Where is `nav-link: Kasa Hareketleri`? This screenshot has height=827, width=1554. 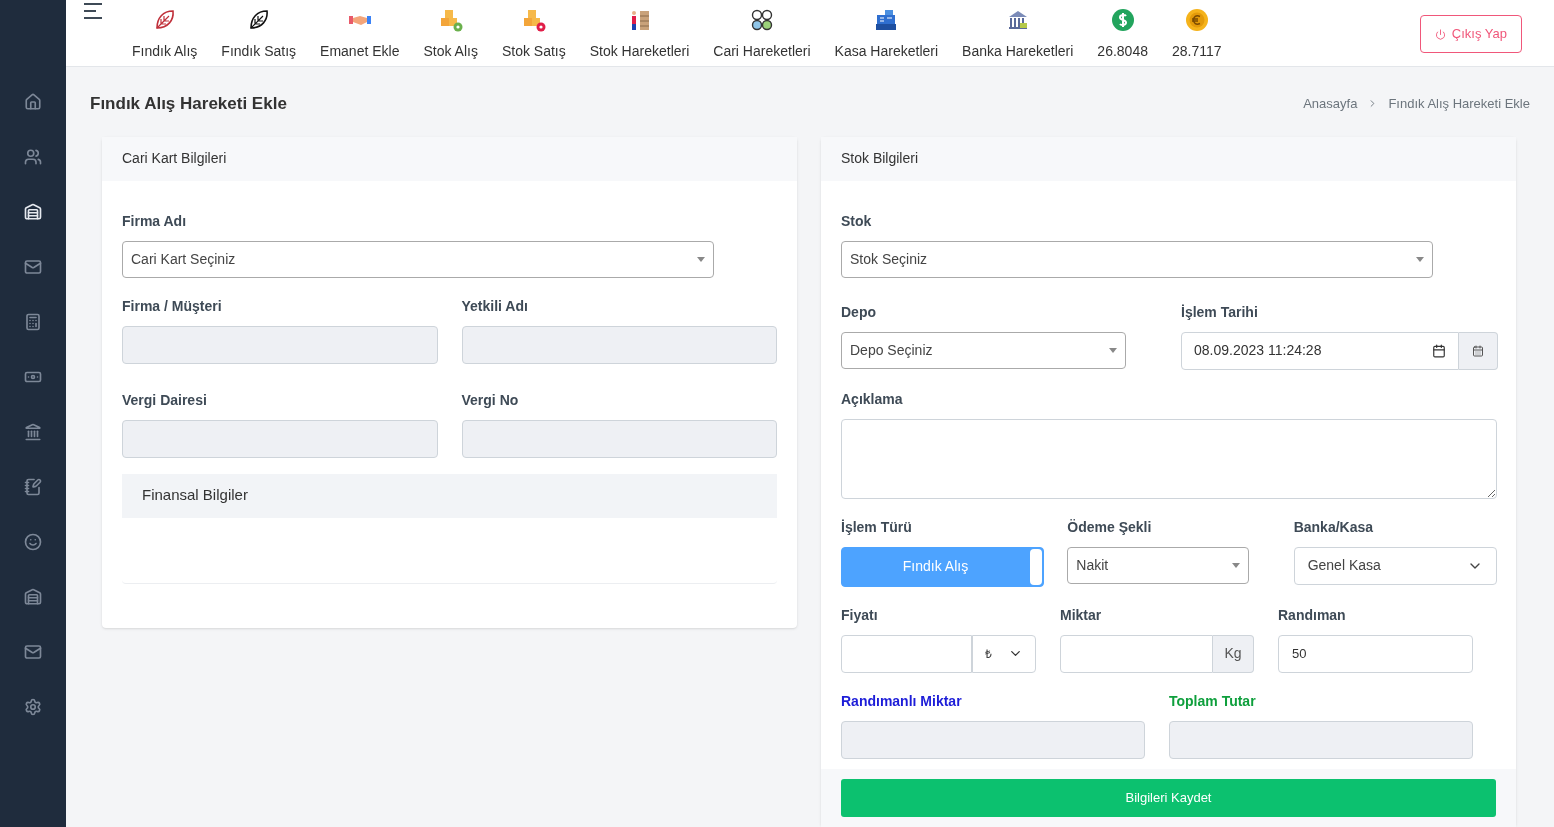 nav-link: Kasa Hareketleri is located at coordinates (886, 51).